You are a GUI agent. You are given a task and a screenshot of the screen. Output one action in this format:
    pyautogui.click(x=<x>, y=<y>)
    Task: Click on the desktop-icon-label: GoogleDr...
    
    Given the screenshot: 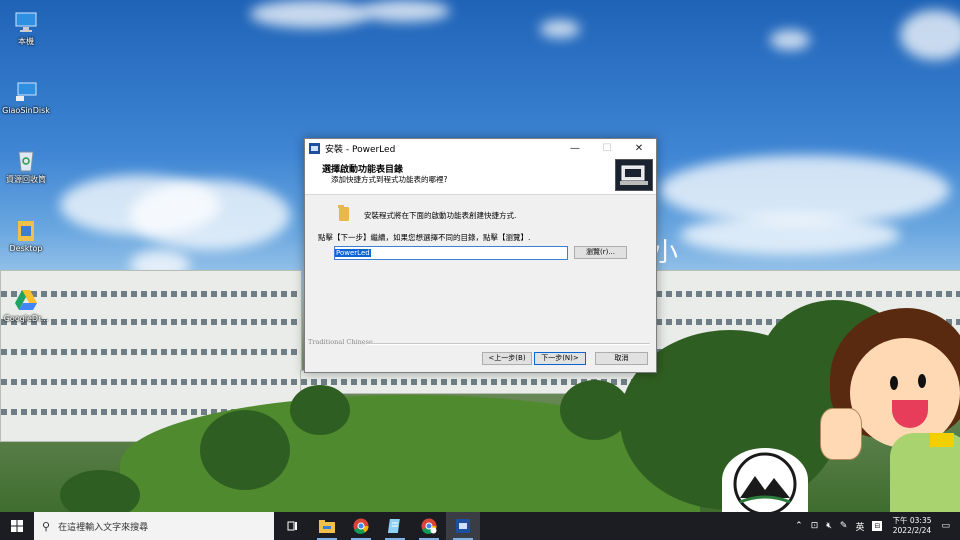 What is the action you would take?
    pyautogui.click(x=26, y=318)
    